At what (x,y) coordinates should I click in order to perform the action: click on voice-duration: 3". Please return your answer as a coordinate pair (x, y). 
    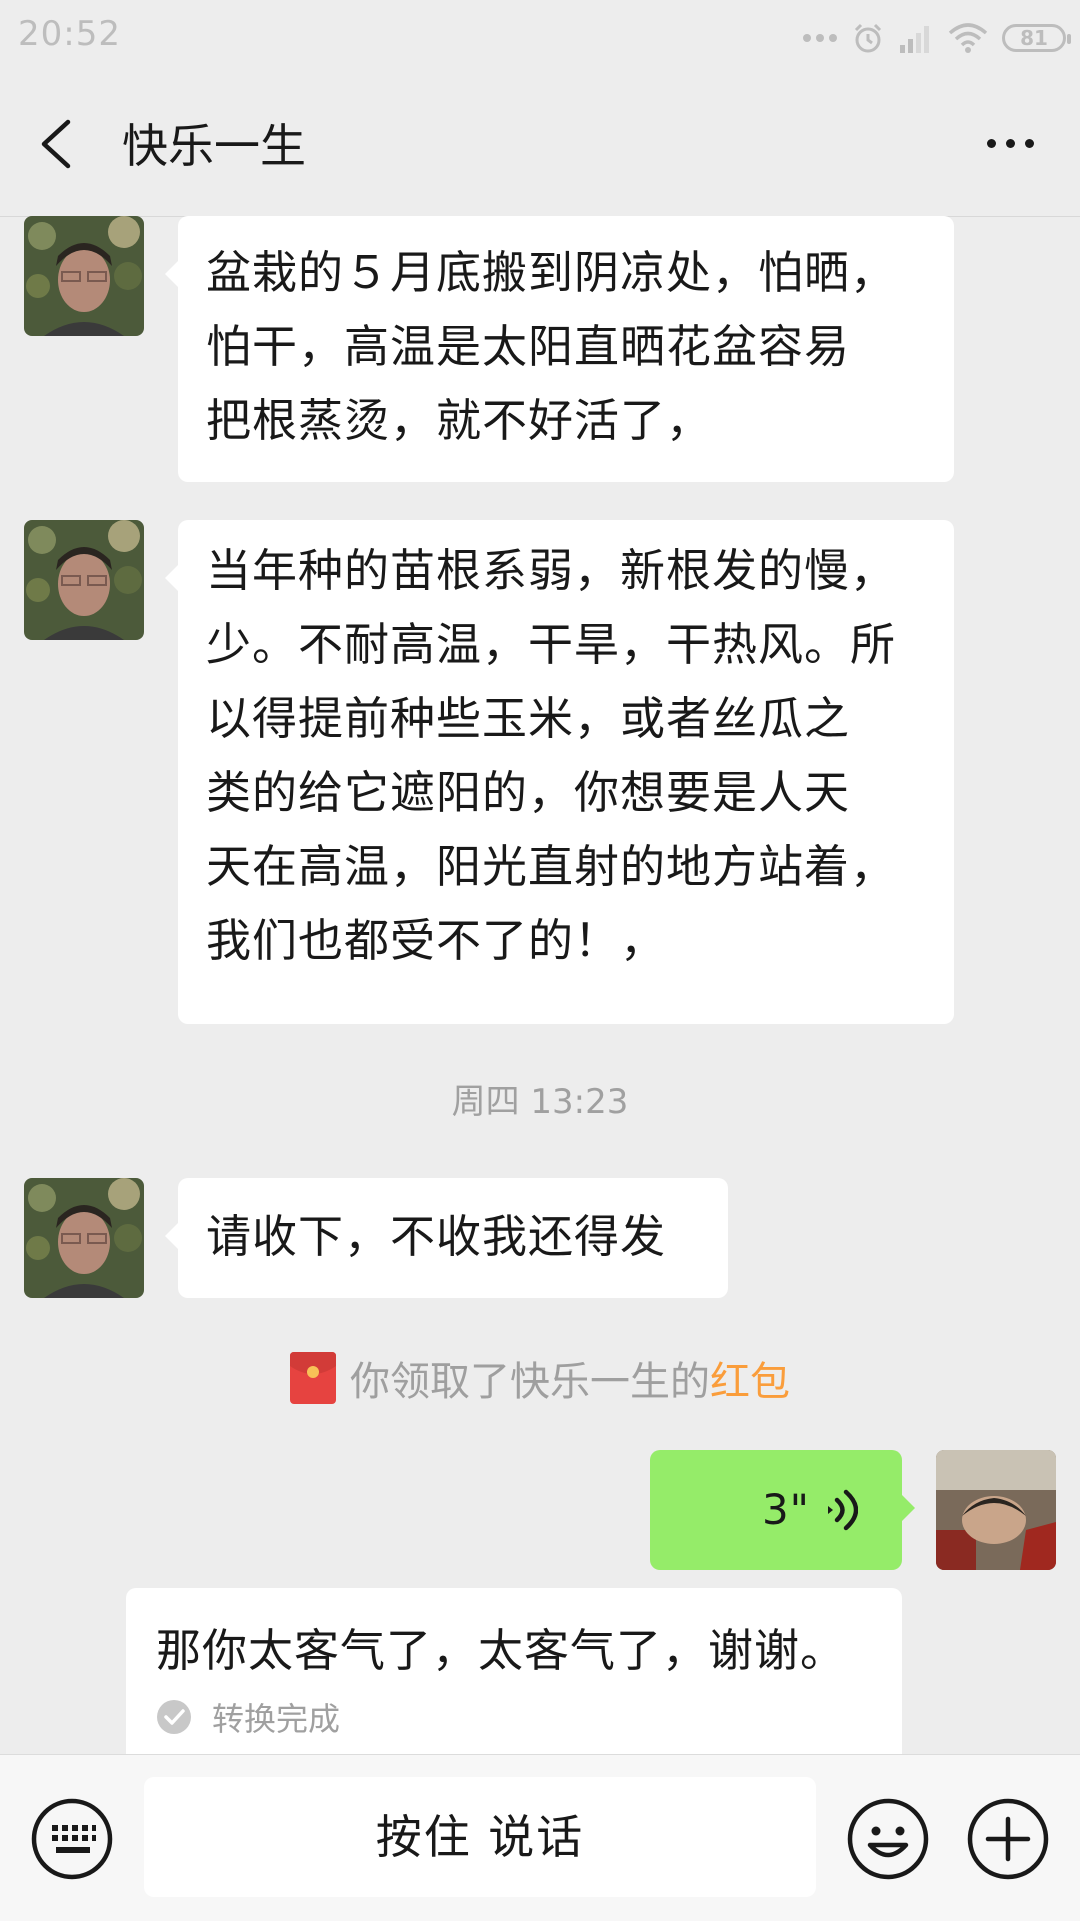
    Looking at the image, I should click on (785, 1509).